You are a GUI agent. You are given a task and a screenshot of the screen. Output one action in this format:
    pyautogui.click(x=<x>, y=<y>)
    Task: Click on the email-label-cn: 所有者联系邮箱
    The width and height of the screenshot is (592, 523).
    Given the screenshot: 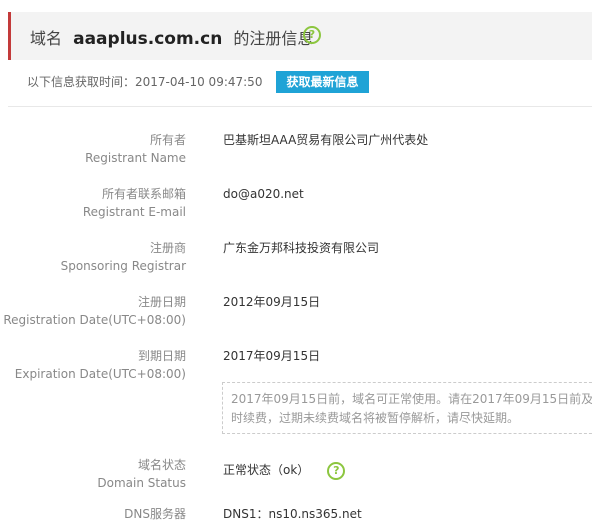 What is the action you would take?
    pyautogui.click(x=143, y=194)
    